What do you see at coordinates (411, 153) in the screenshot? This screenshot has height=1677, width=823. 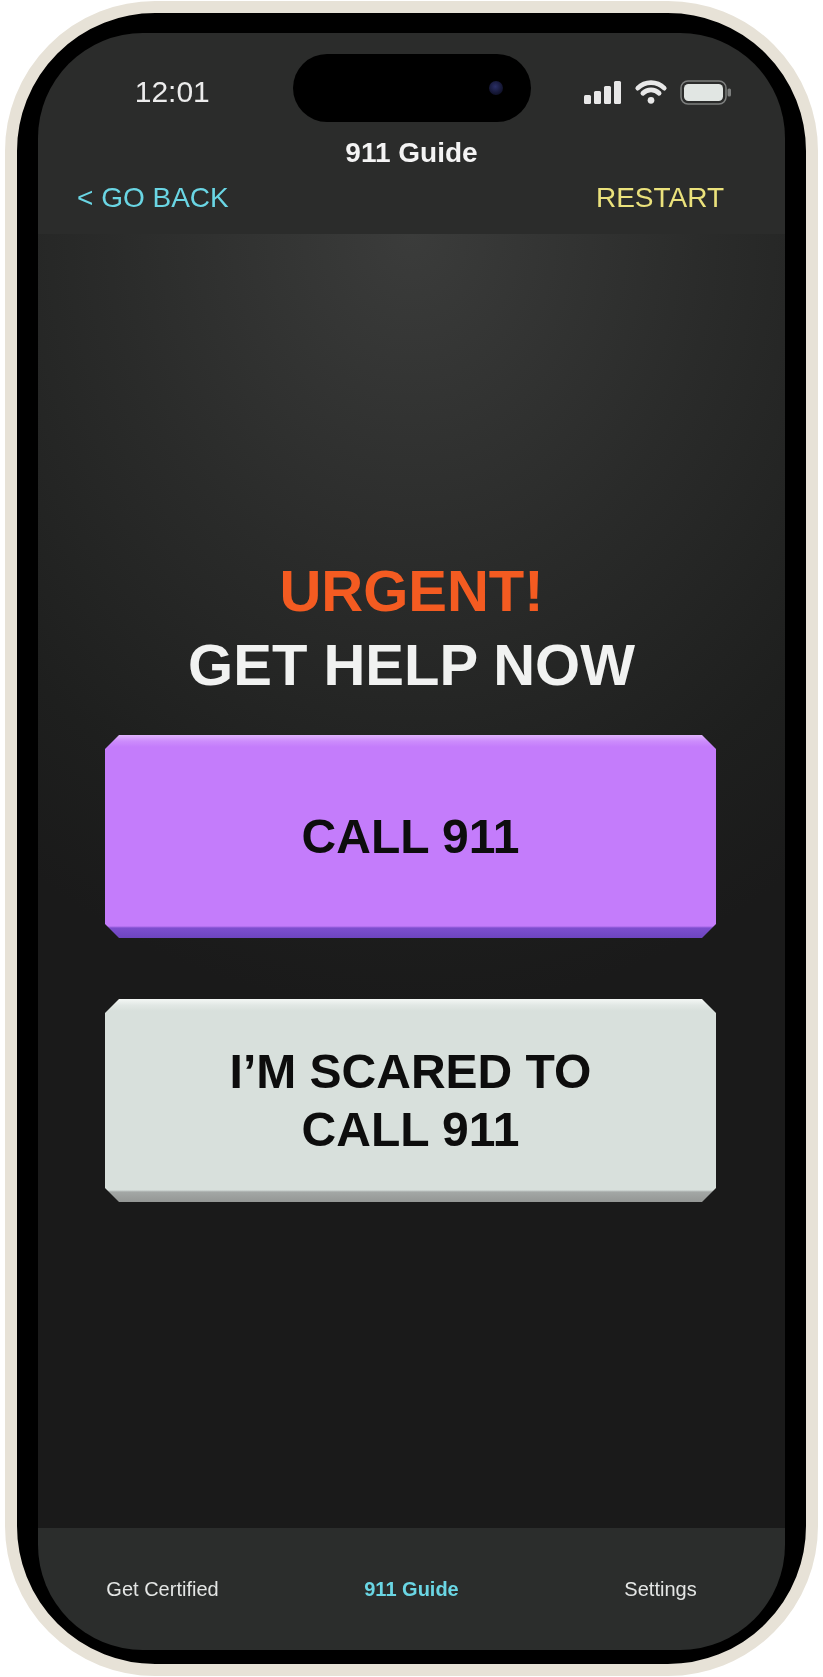 I see `screen-title: 911 Guide` at bounding box center [411, 153].